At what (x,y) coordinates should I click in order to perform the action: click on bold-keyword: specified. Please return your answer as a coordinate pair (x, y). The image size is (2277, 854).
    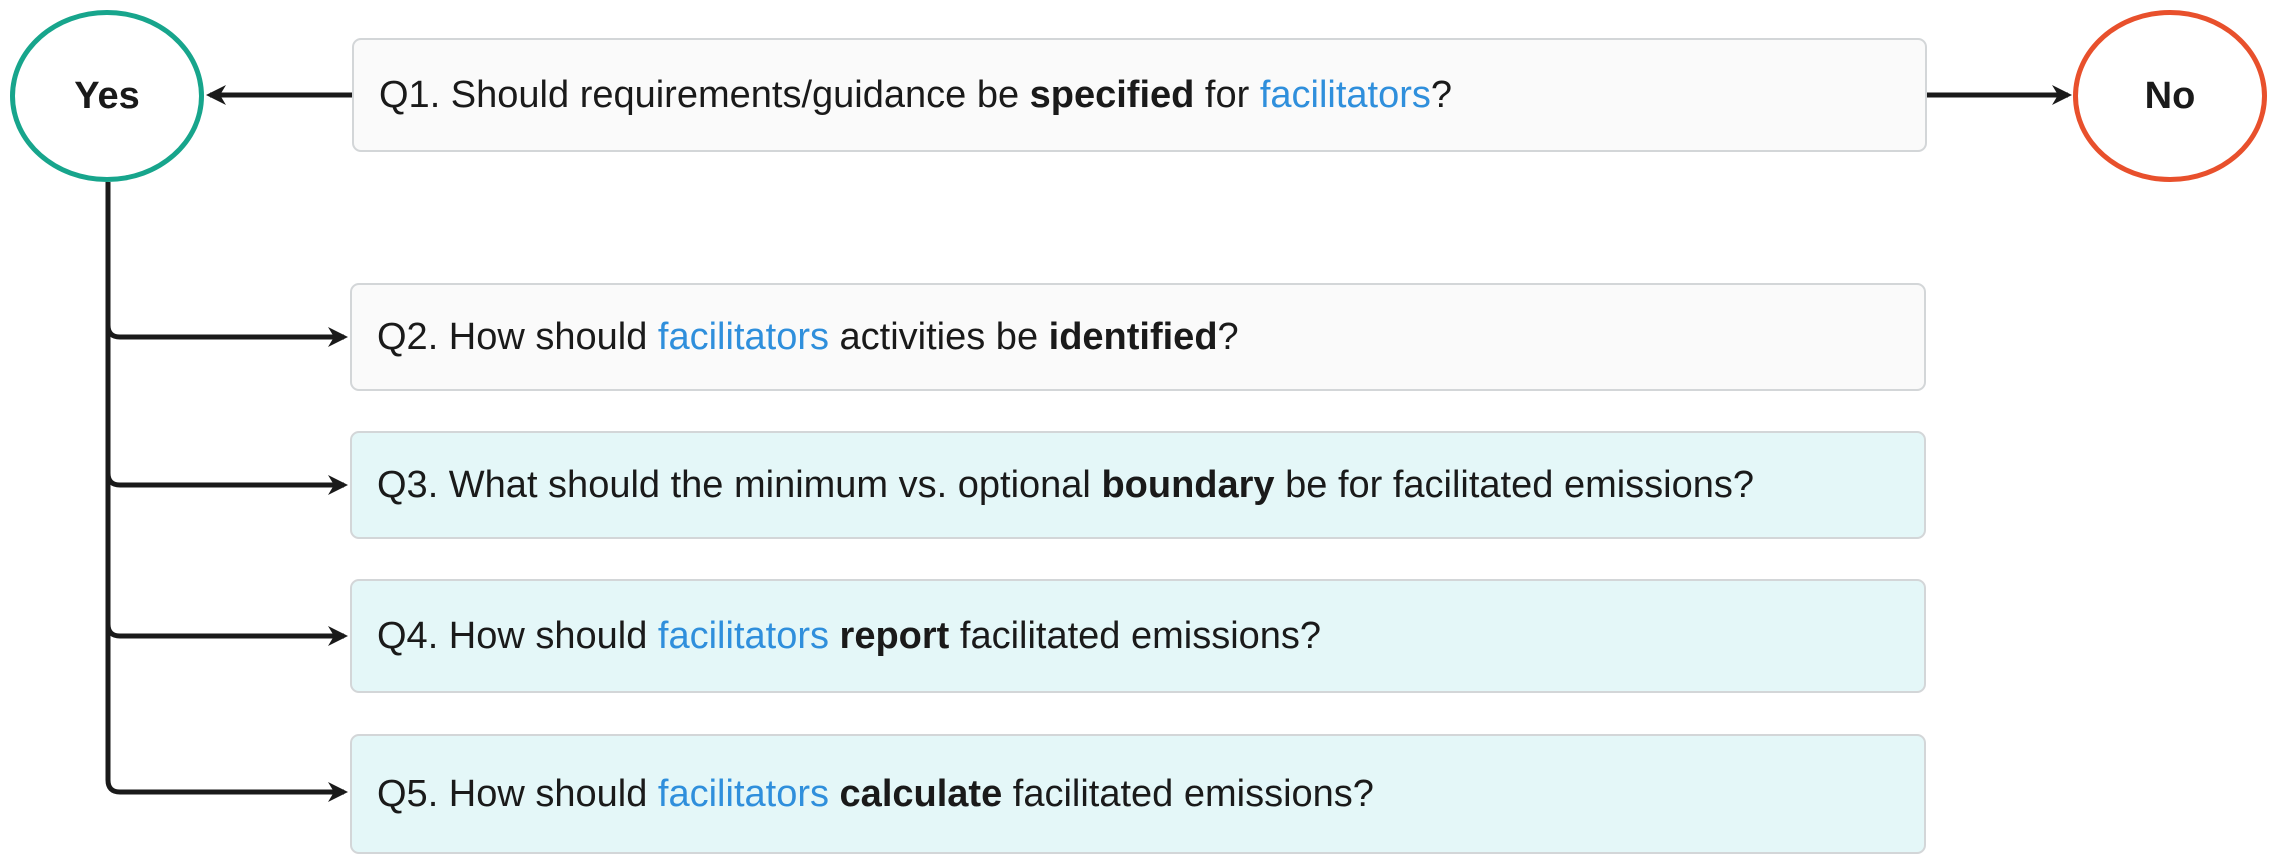
    Looking at the image, I should click on (1112, 94).